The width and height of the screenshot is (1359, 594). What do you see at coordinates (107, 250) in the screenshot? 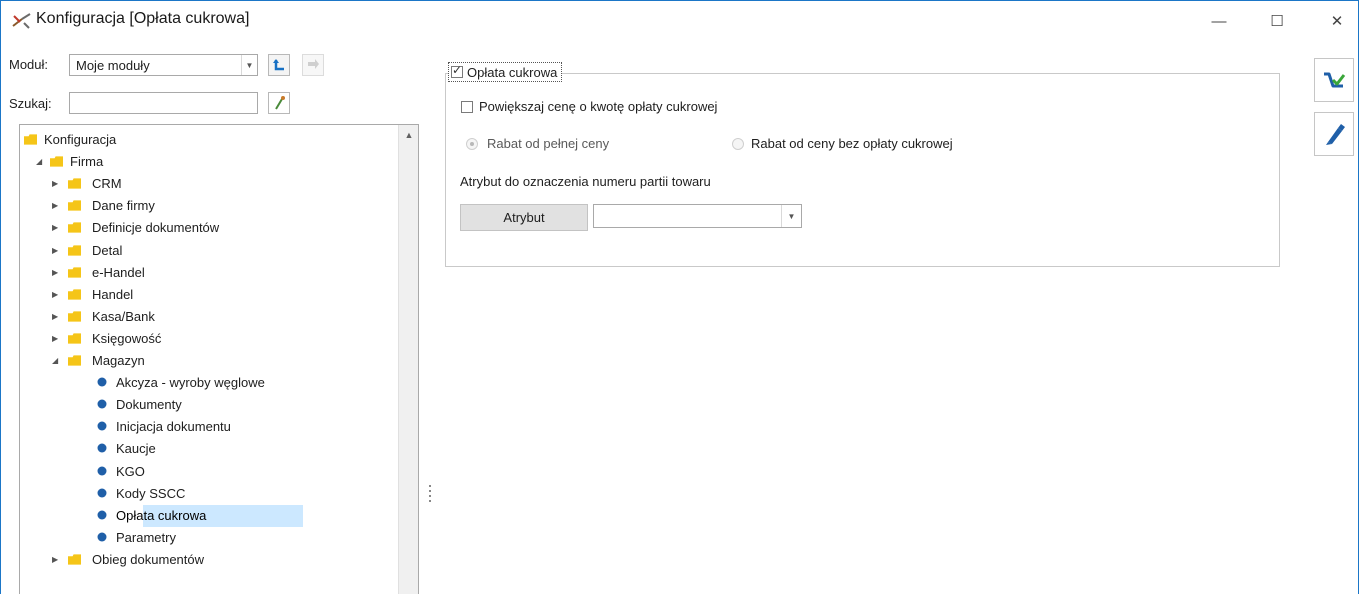
I see `tree-item-label: Detal` at bounding box center [107, 250].